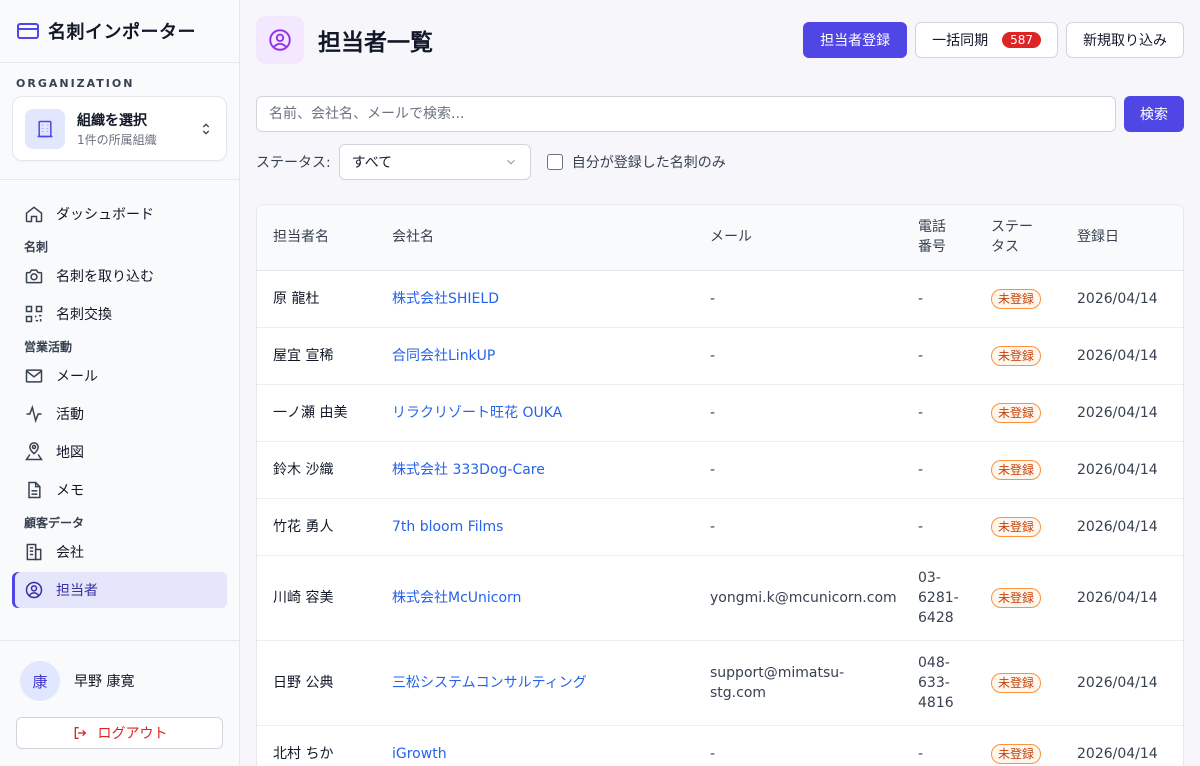 The height and width of the screenshot is (766, 1200). What do you see at coordinates (855, 40) in the screenshot?
I see `register-contact-button: 担当者登録` at bounding box center [855, 40].